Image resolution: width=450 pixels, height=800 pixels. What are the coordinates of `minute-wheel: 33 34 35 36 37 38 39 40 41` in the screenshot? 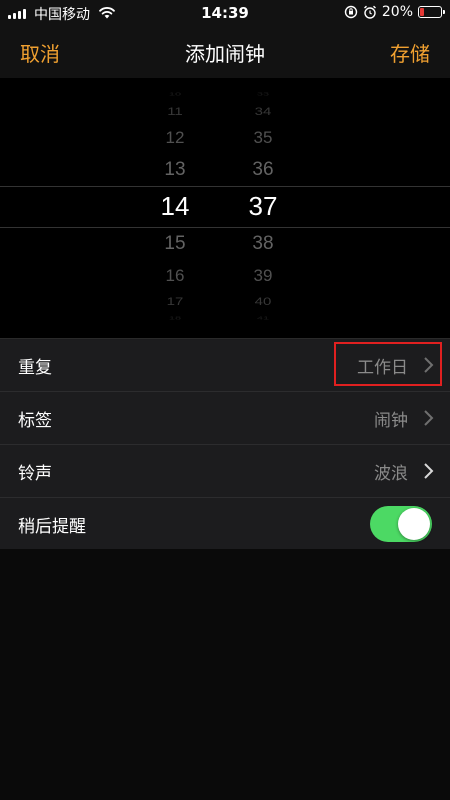 It's located at (263, 208).